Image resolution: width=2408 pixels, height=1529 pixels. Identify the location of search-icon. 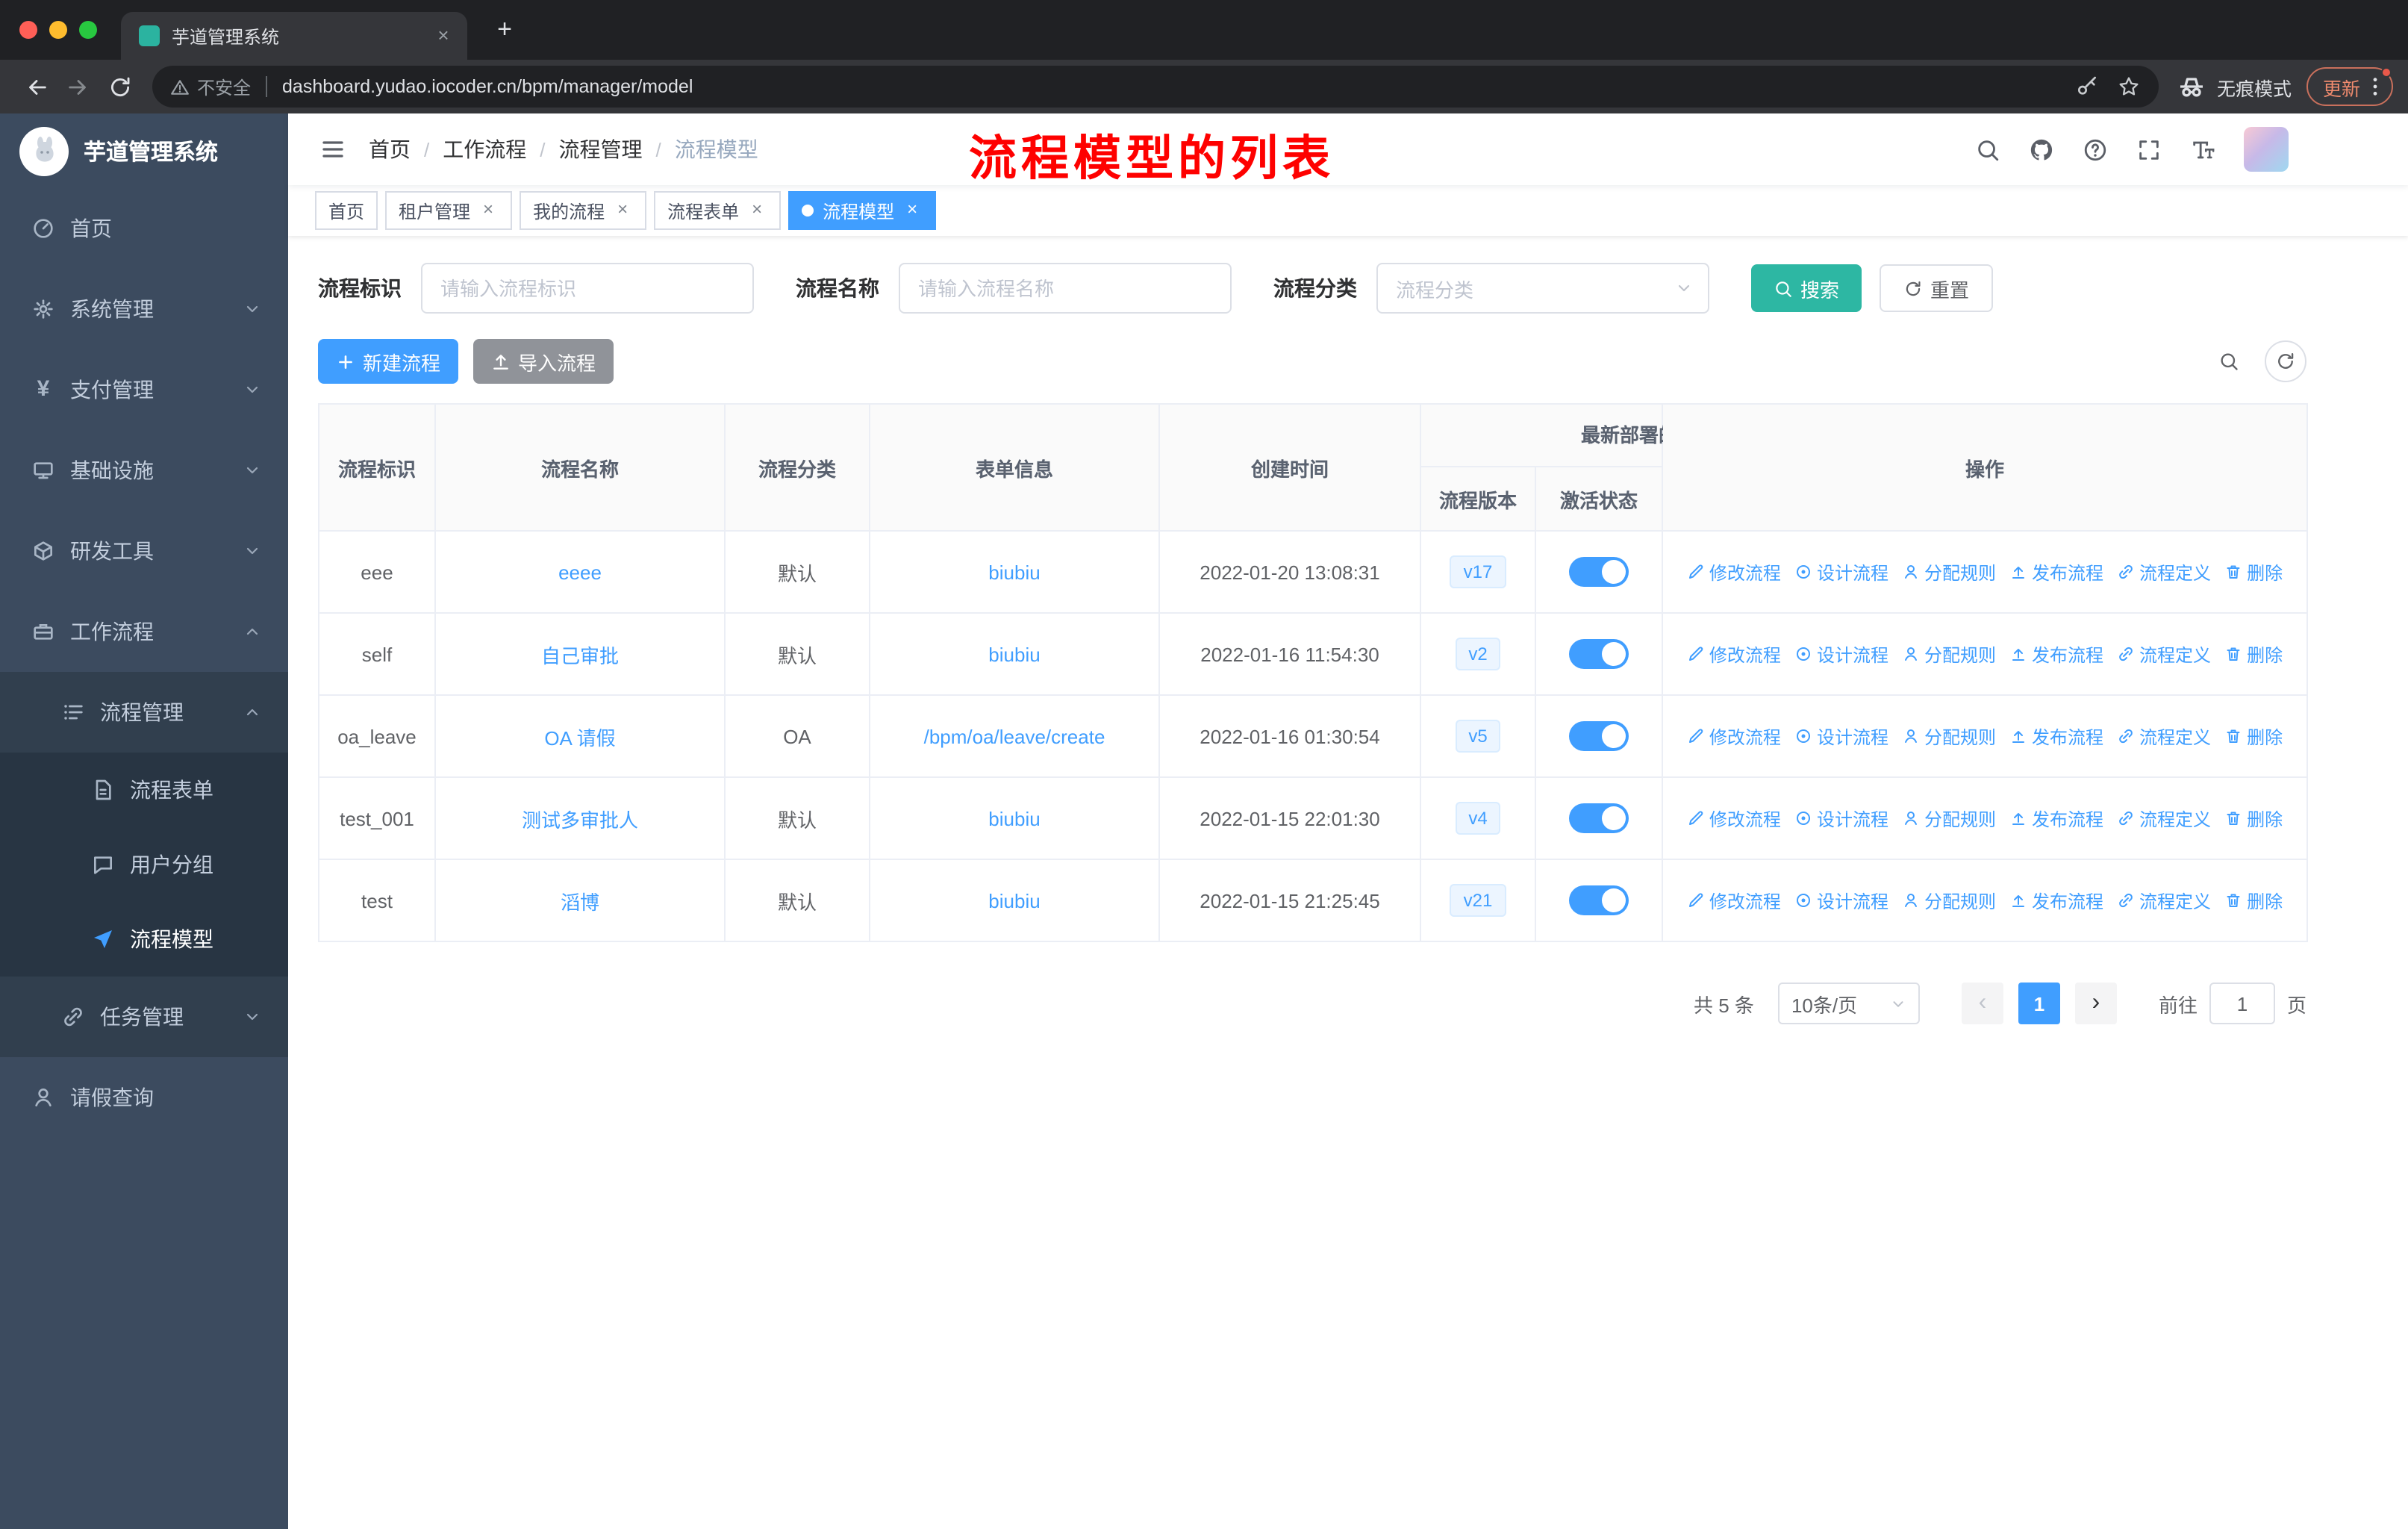
(1987, 149).